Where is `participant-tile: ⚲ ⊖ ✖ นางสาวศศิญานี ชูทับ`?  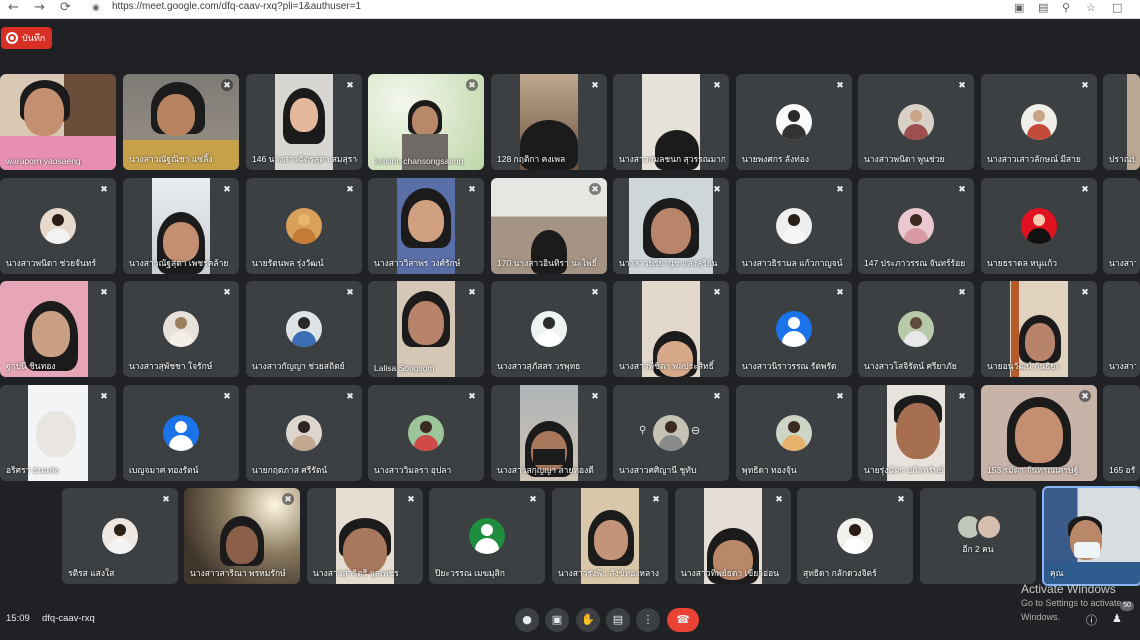
participant-tile: ⚲ ⊖ ✖ นางสาวศศิญานี ชูทับ is located at coordinates (671, 433).